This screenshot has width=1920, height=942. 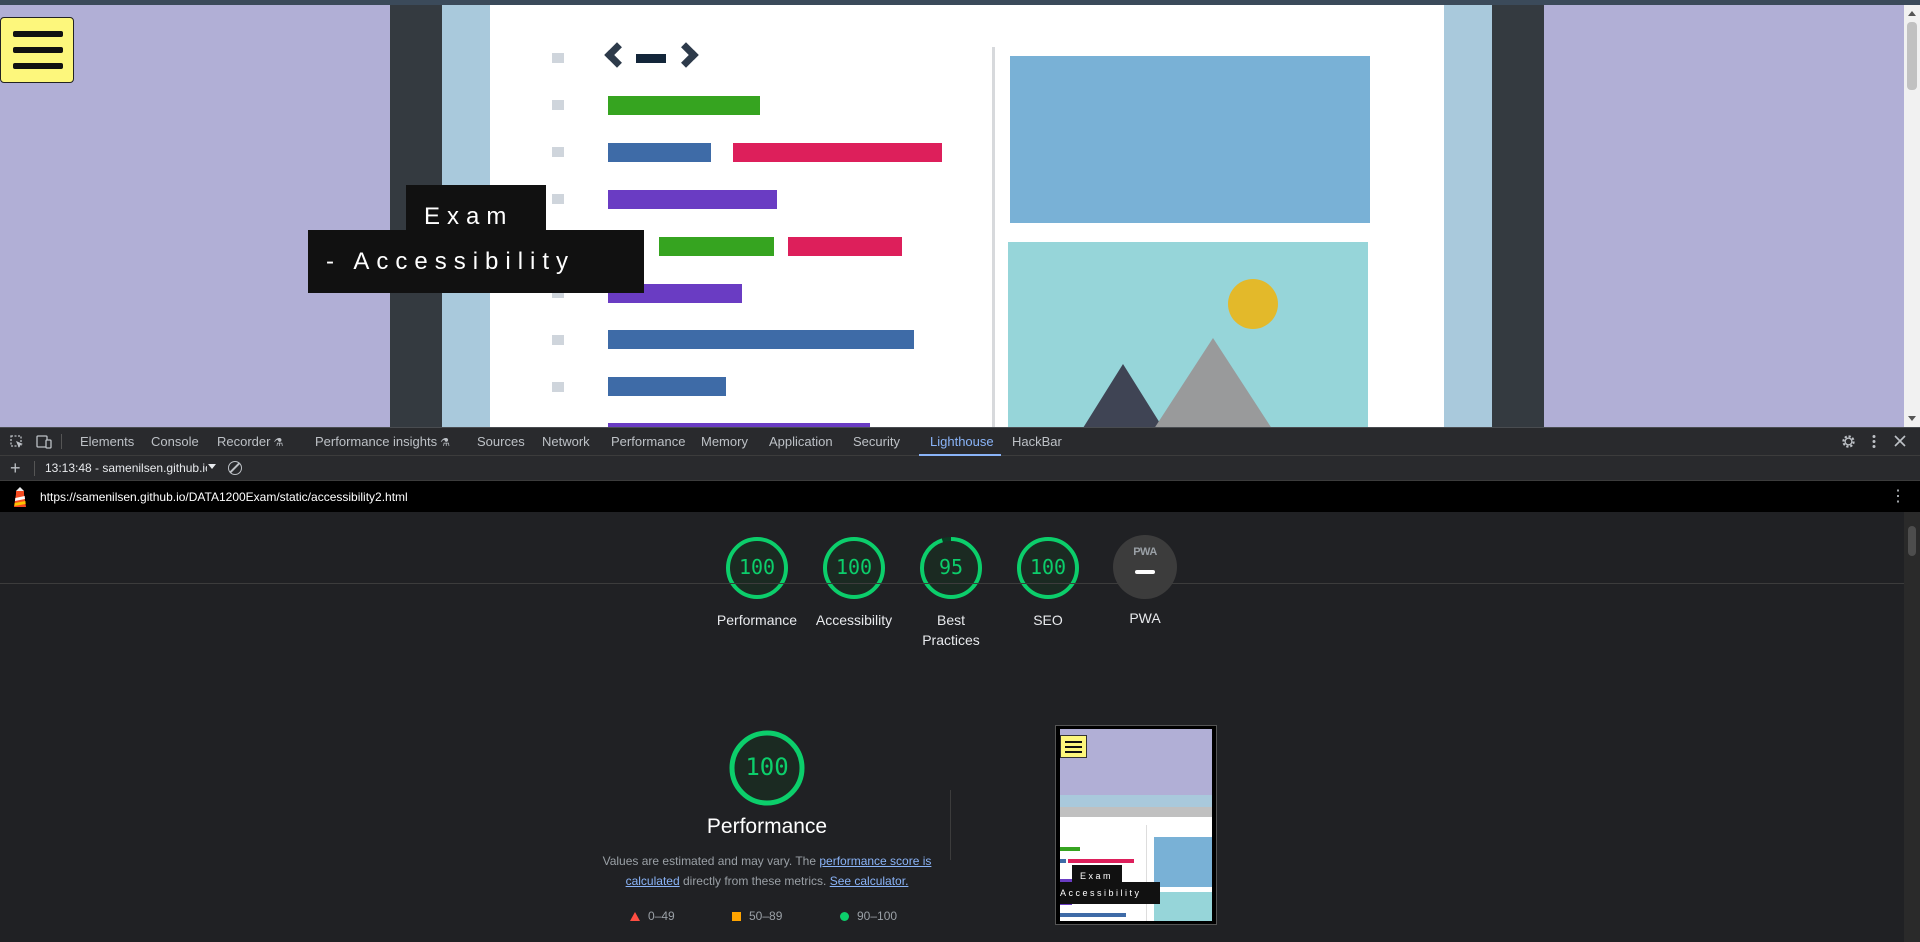 I want to click on performance-main-gauge: 100, so click(x=767, y=768).